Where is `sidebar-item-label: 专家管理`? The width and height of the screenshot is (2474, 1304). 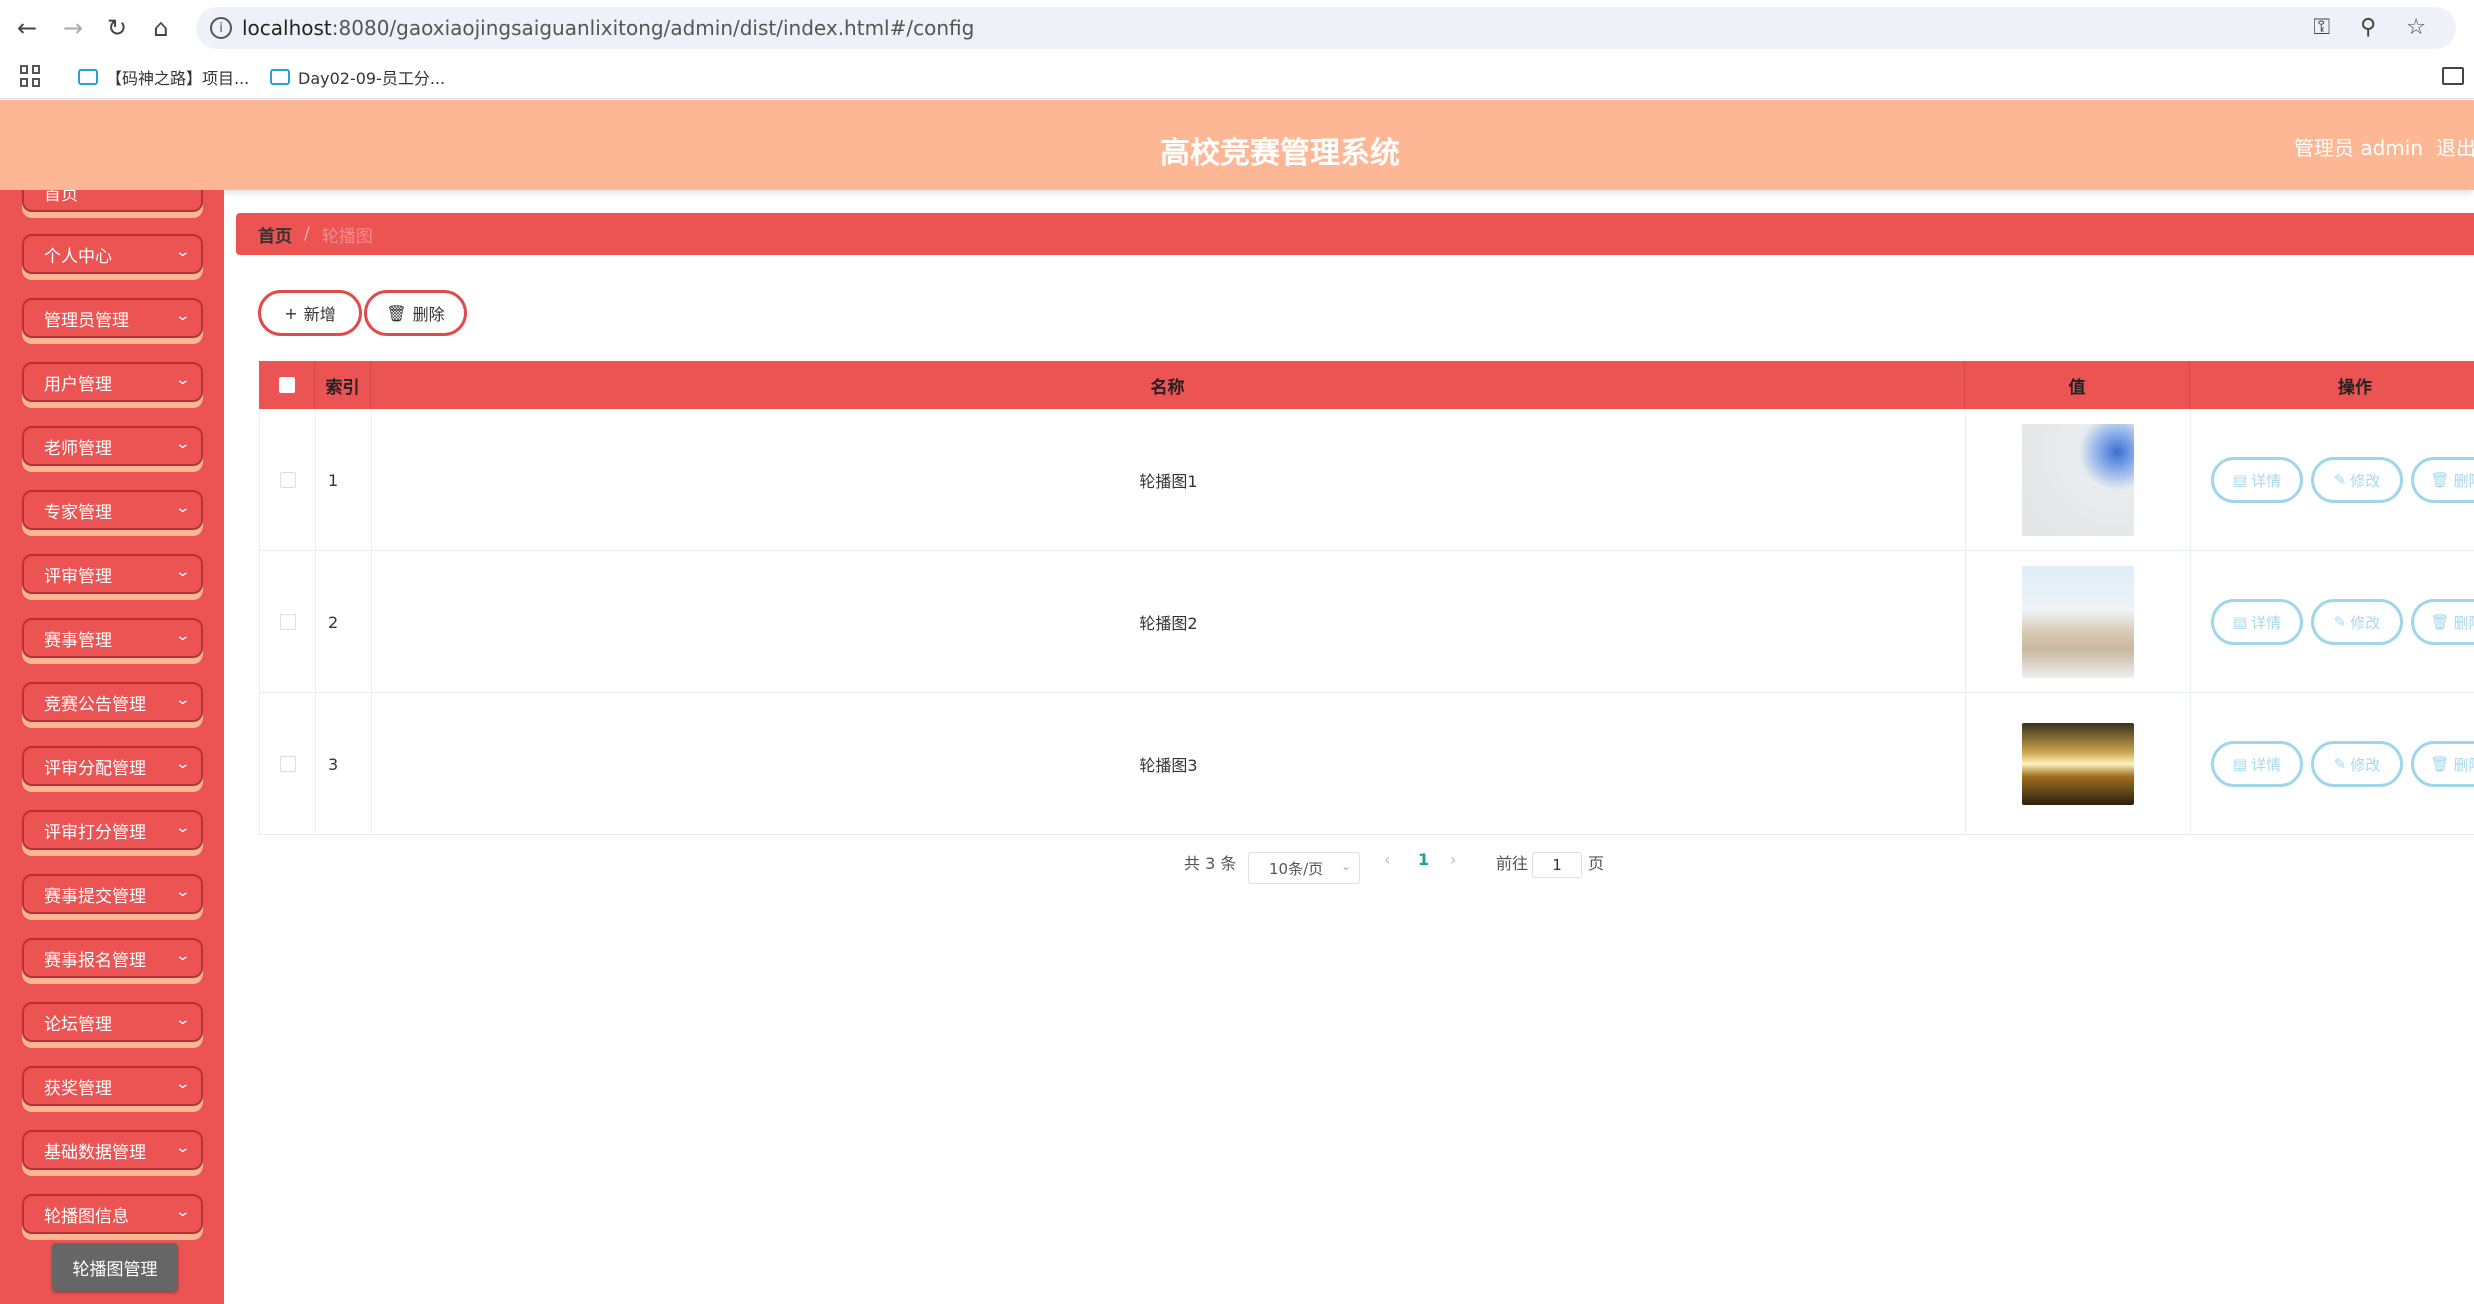 sidebar-item-label: 专家管理 is located at coordinates (78, 512).